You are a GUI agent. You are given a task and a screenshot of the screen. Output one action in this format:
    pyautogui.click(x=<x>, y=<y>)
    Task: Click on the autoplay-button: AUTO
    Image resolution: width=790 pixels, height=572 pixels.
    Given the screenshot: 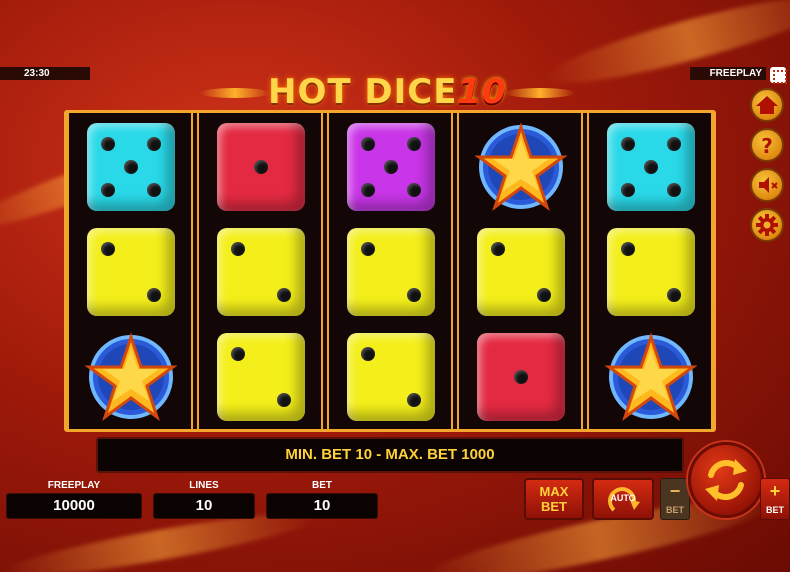 What is the action you would take?
    pyautogui.click(x=623, y=499)
    